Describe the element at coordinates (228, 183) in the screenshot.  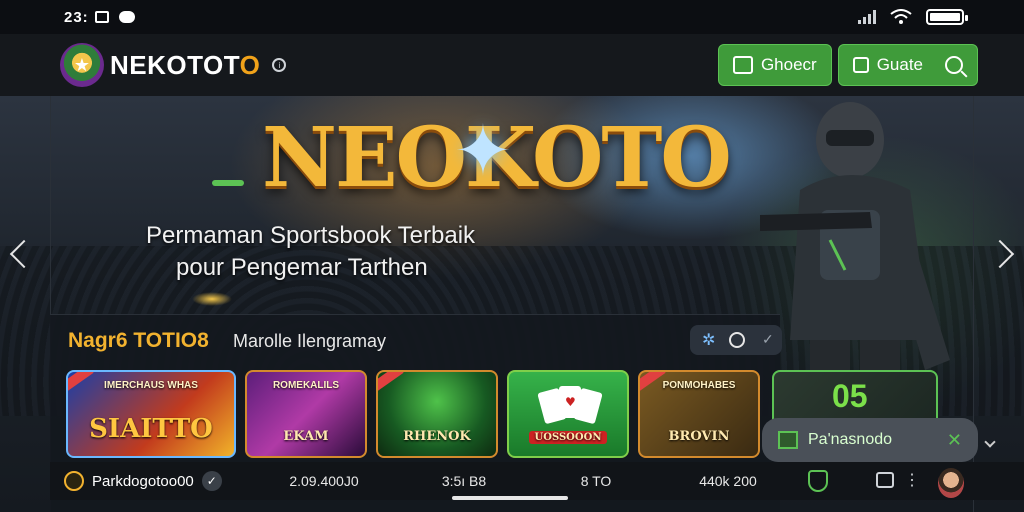
I see `hero-accent-bar` at that location.